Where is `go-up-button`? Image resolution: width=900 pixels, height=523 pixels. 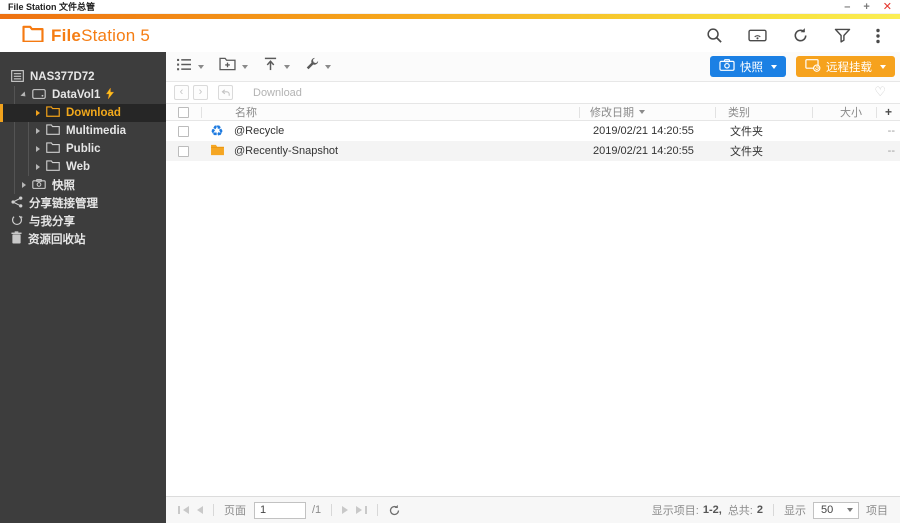
go-up-button is located at coordinates (225, 92).